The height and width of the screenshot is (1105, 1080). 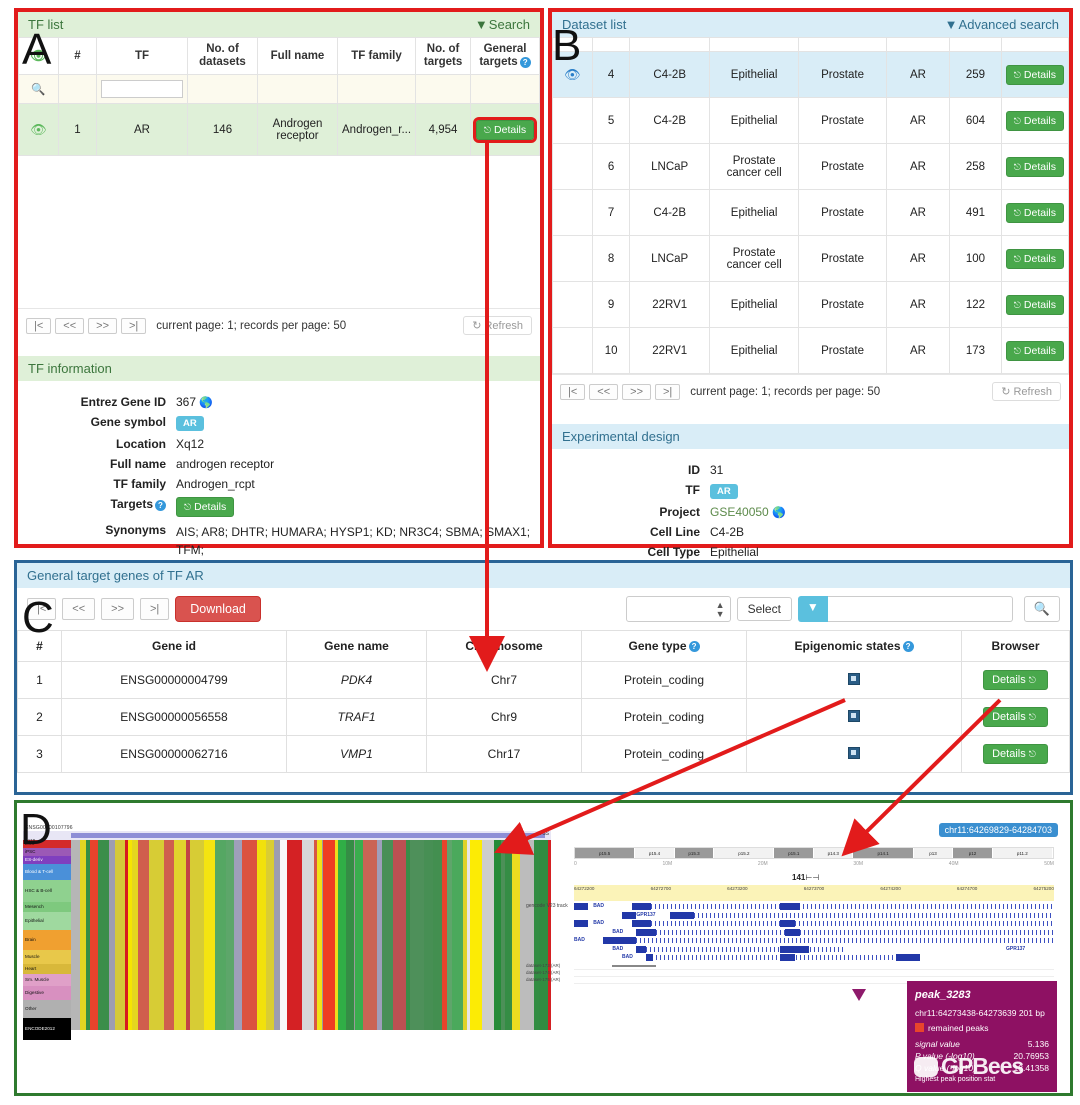 I want to click on select-button: Select, so click(x=764, y=609).